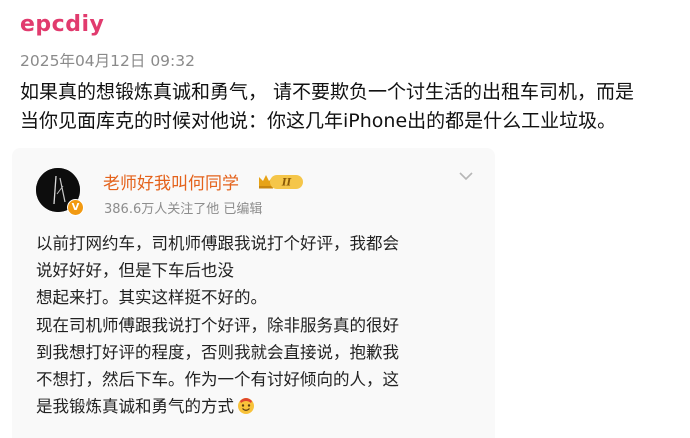 This screenshot has height=438, width=690. I want to click on vip-badge-icon: V, so click(75, 207).